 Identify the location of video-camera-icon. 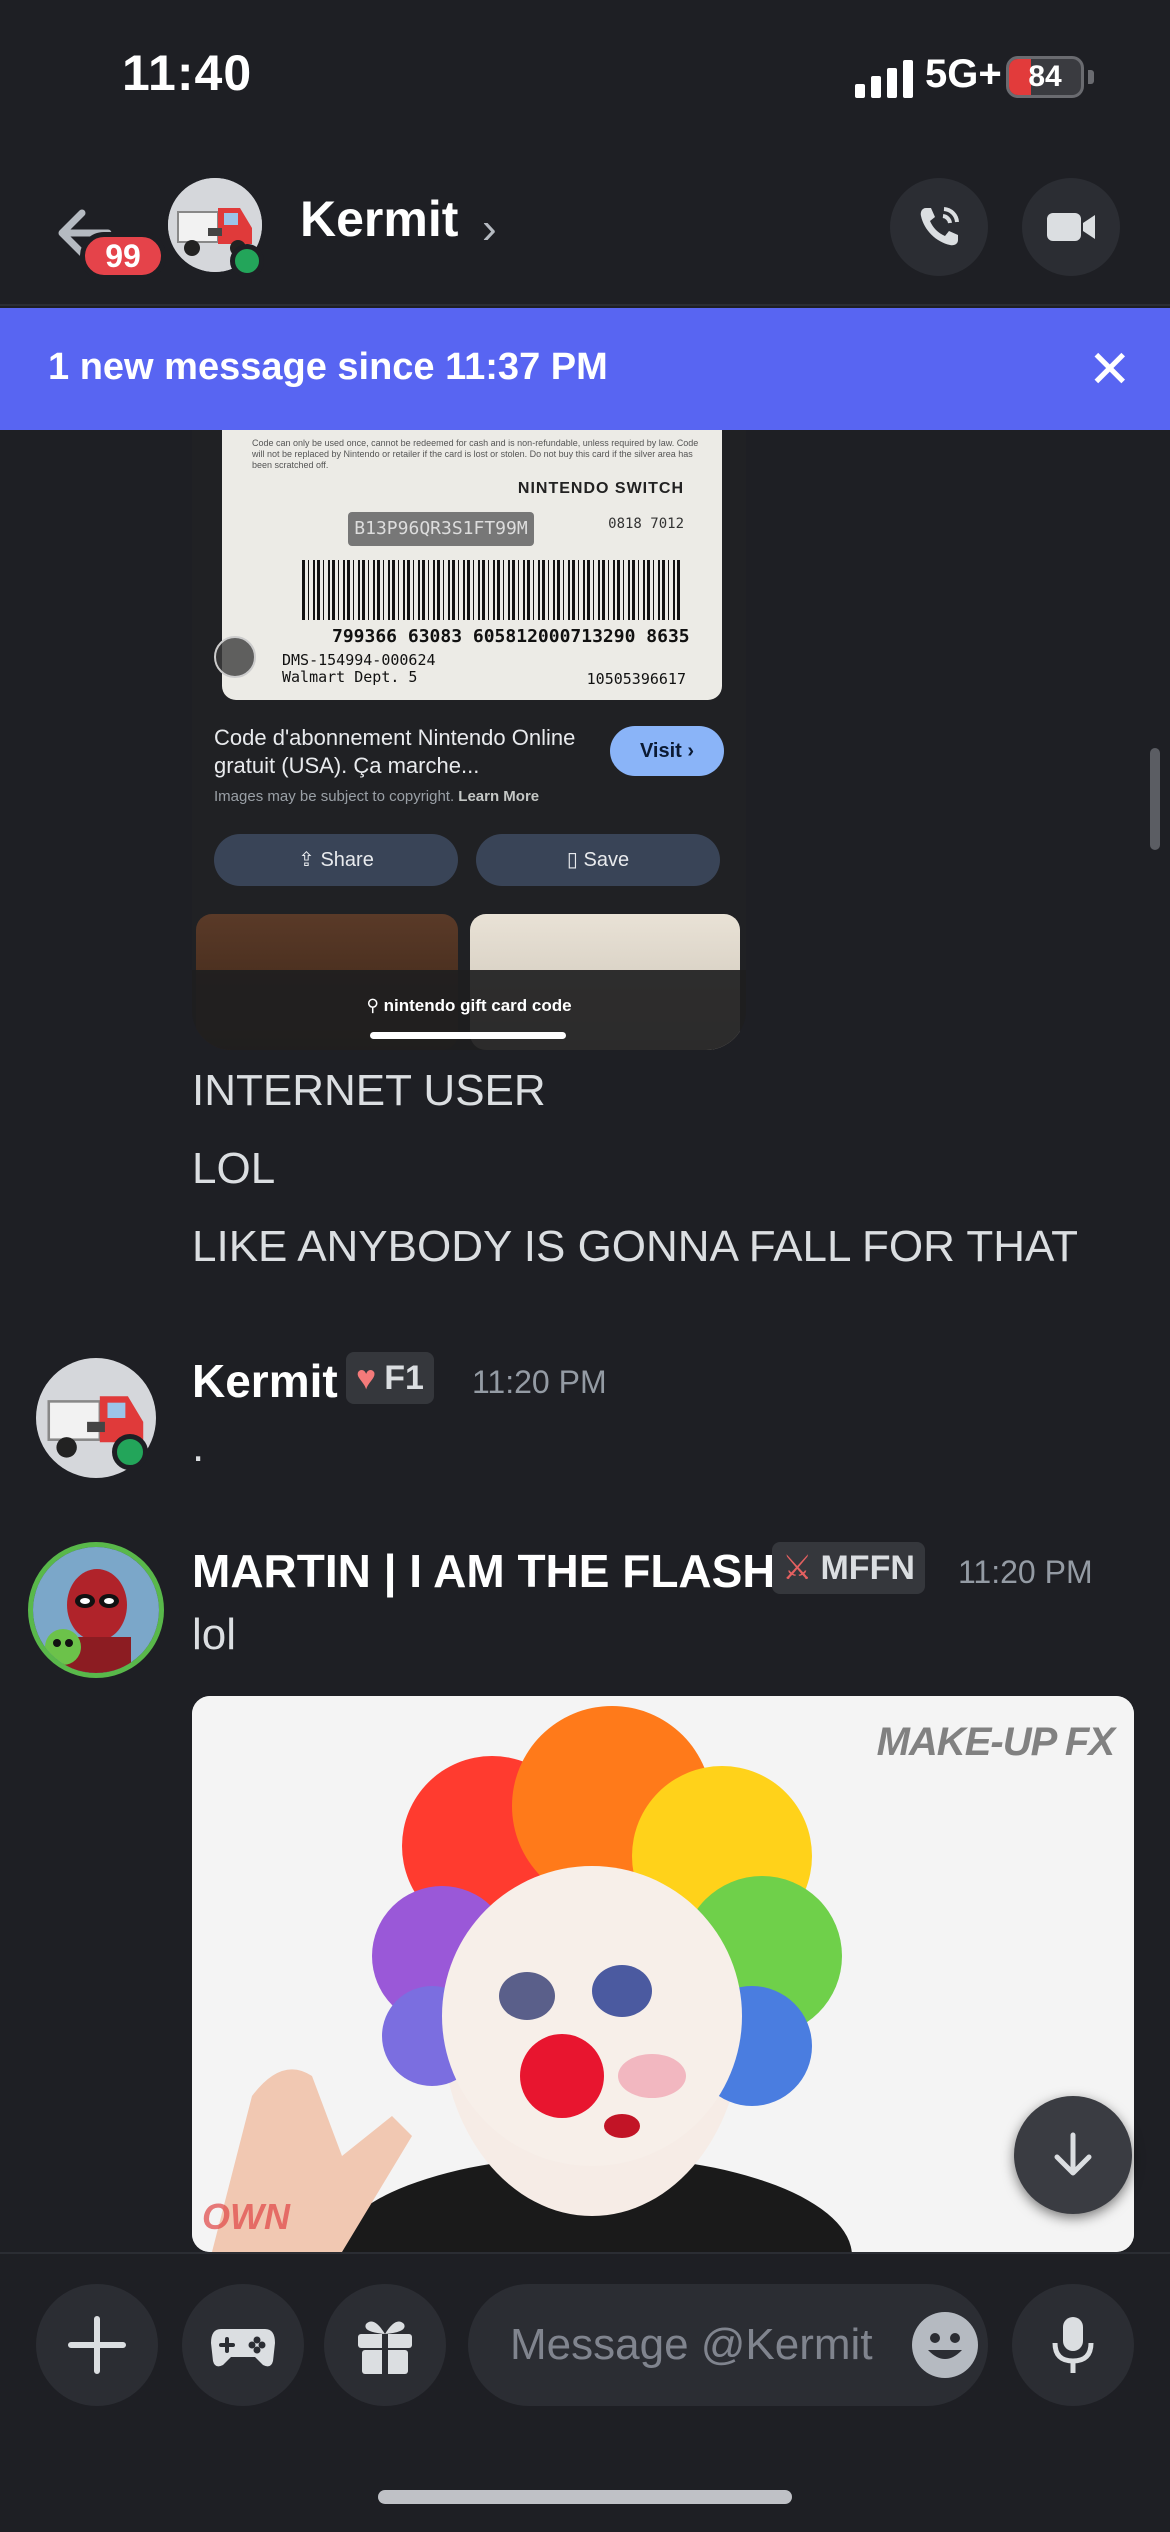
(1071, 227).